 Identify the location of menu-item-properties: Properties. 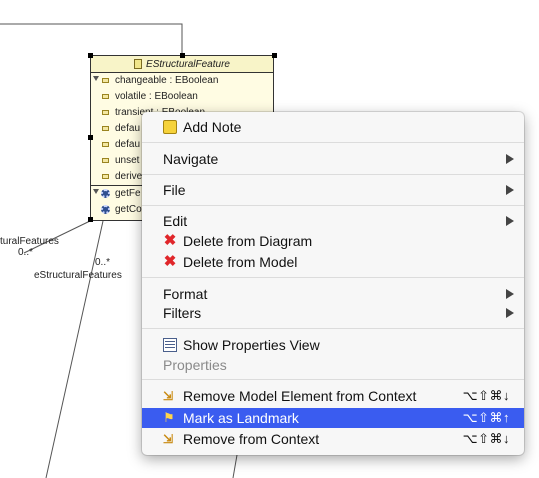
(333, 365).